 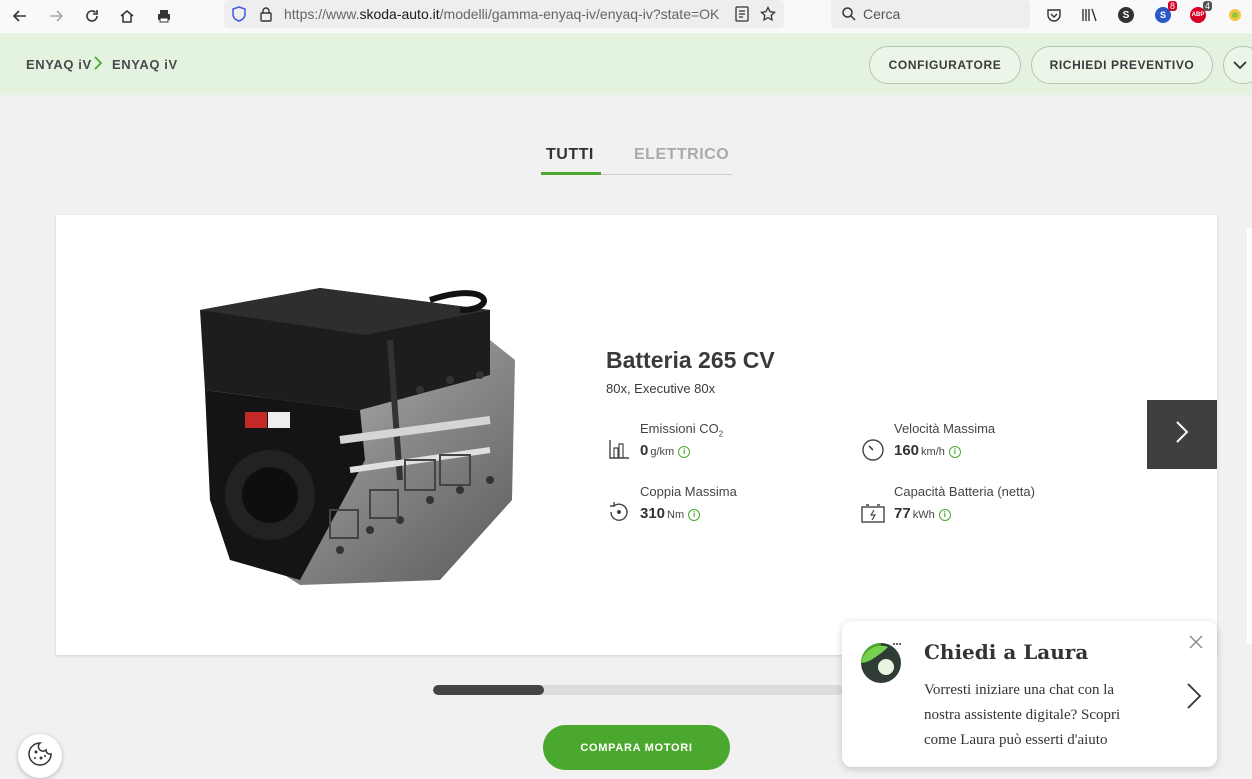 I want to click on adblock-icon: ABP 4, so click(x=1200, y=13).